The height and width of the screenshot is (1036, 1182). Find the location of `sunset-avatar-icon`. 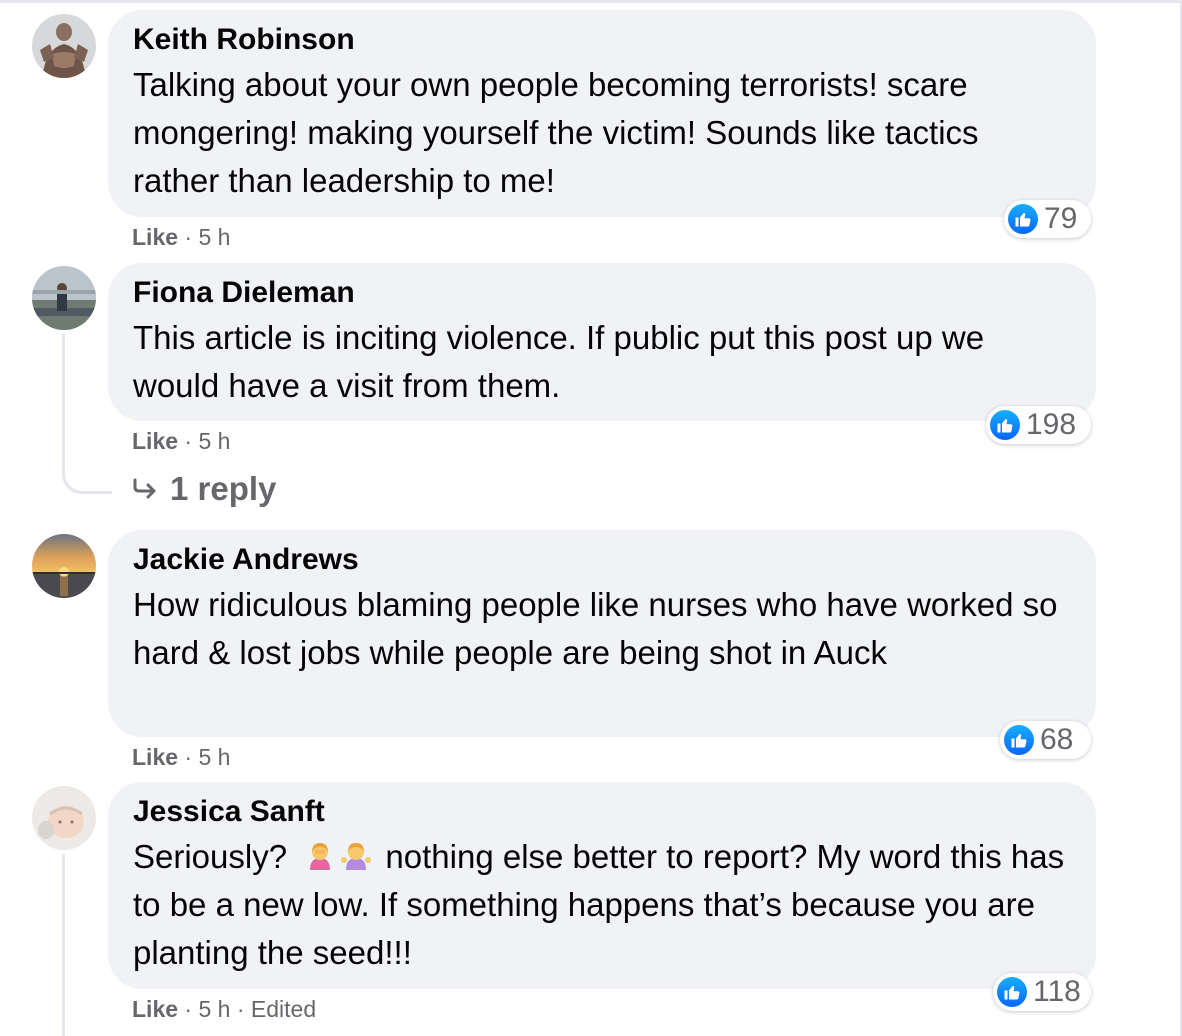

sunset-avatar-icon is located at coordinates (64, 566).